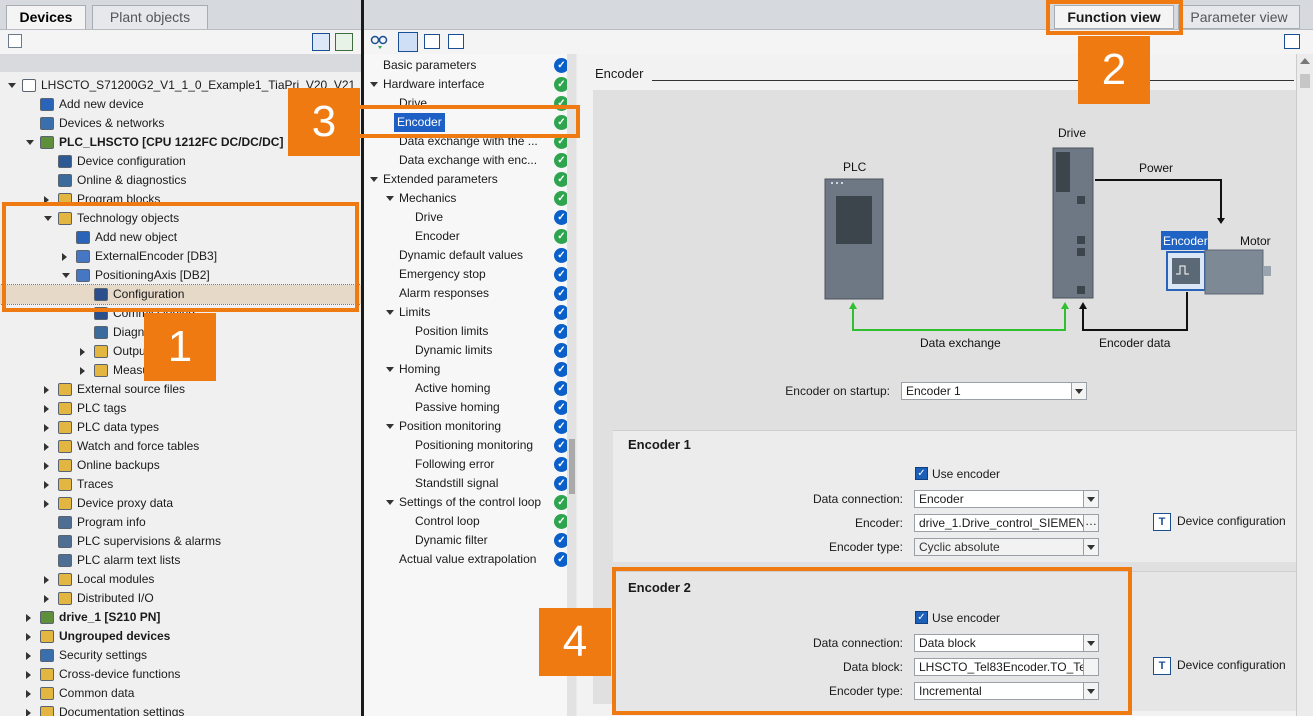 The height and width of the screenshot is (716, 1313). I want to click on overview-icon, so click(321, 42).